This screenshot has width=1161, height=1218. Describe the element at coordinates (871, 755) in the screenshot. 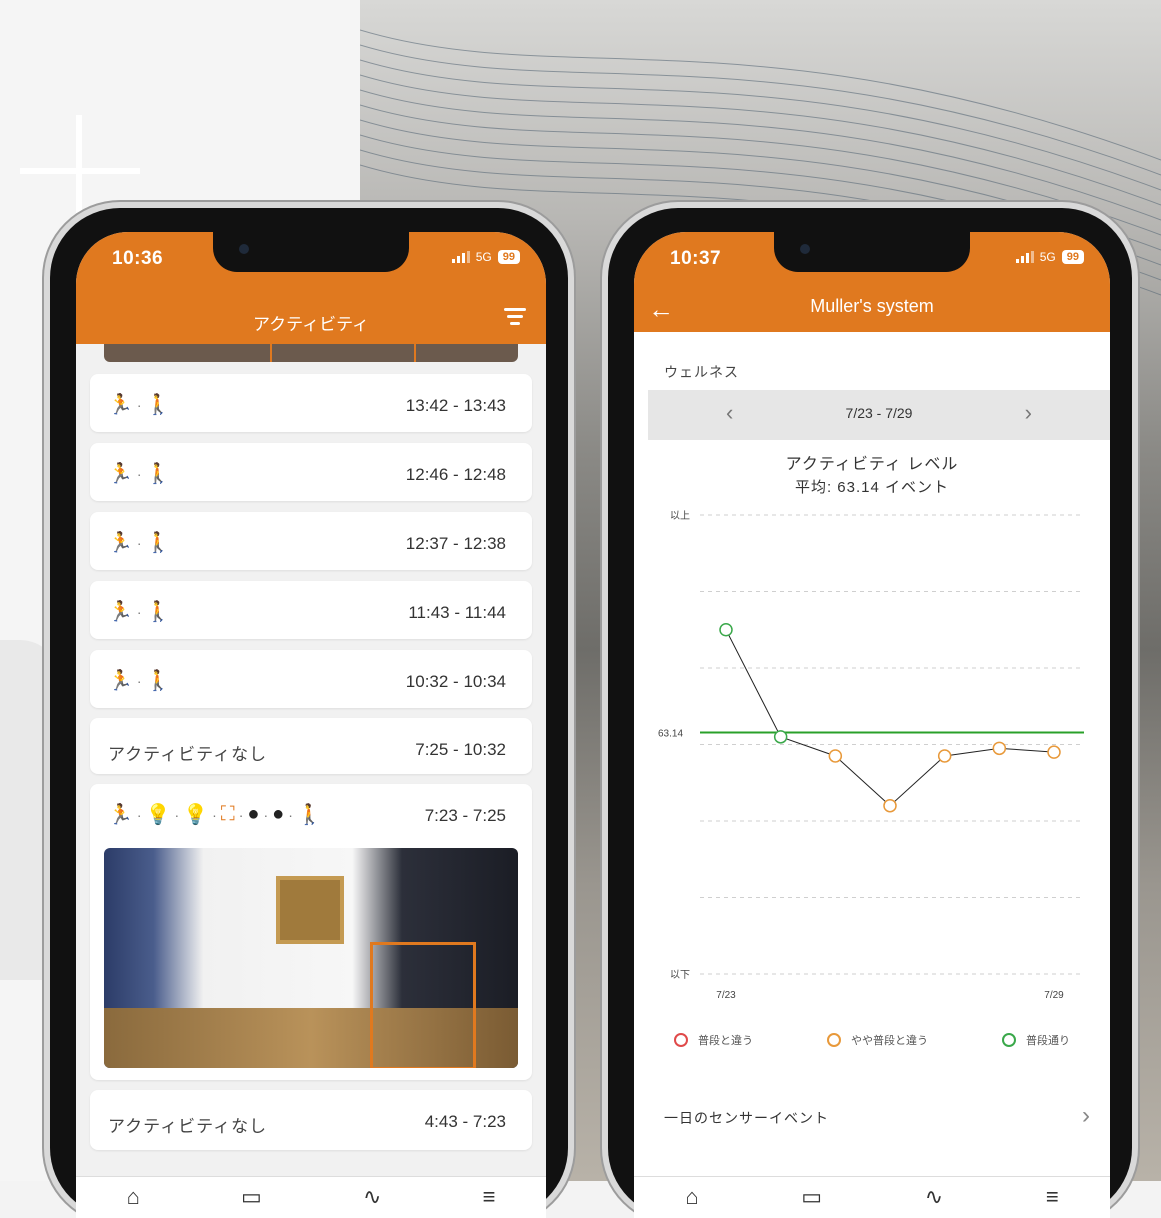

I see `activity-level-chart: 以上以下 63.14 7/23 7/29` at that location.